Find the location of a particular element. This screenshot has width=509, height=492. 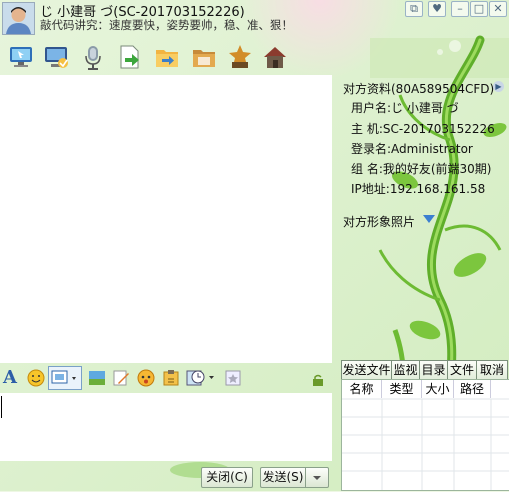

close-button: 关闭(C) is located at coordinates (227, 477).